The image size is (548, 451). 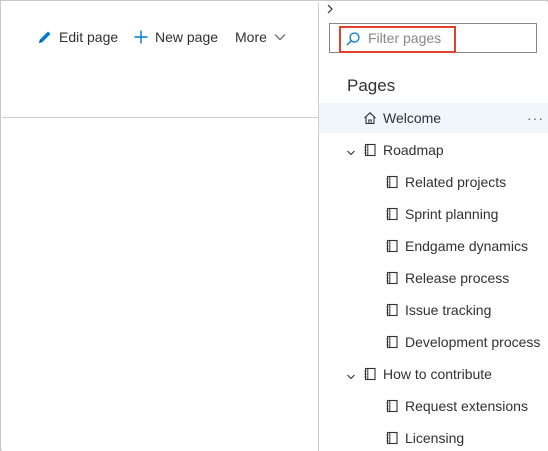 I want to click on tree-item: Request extensions, so click(x=433, y=406).